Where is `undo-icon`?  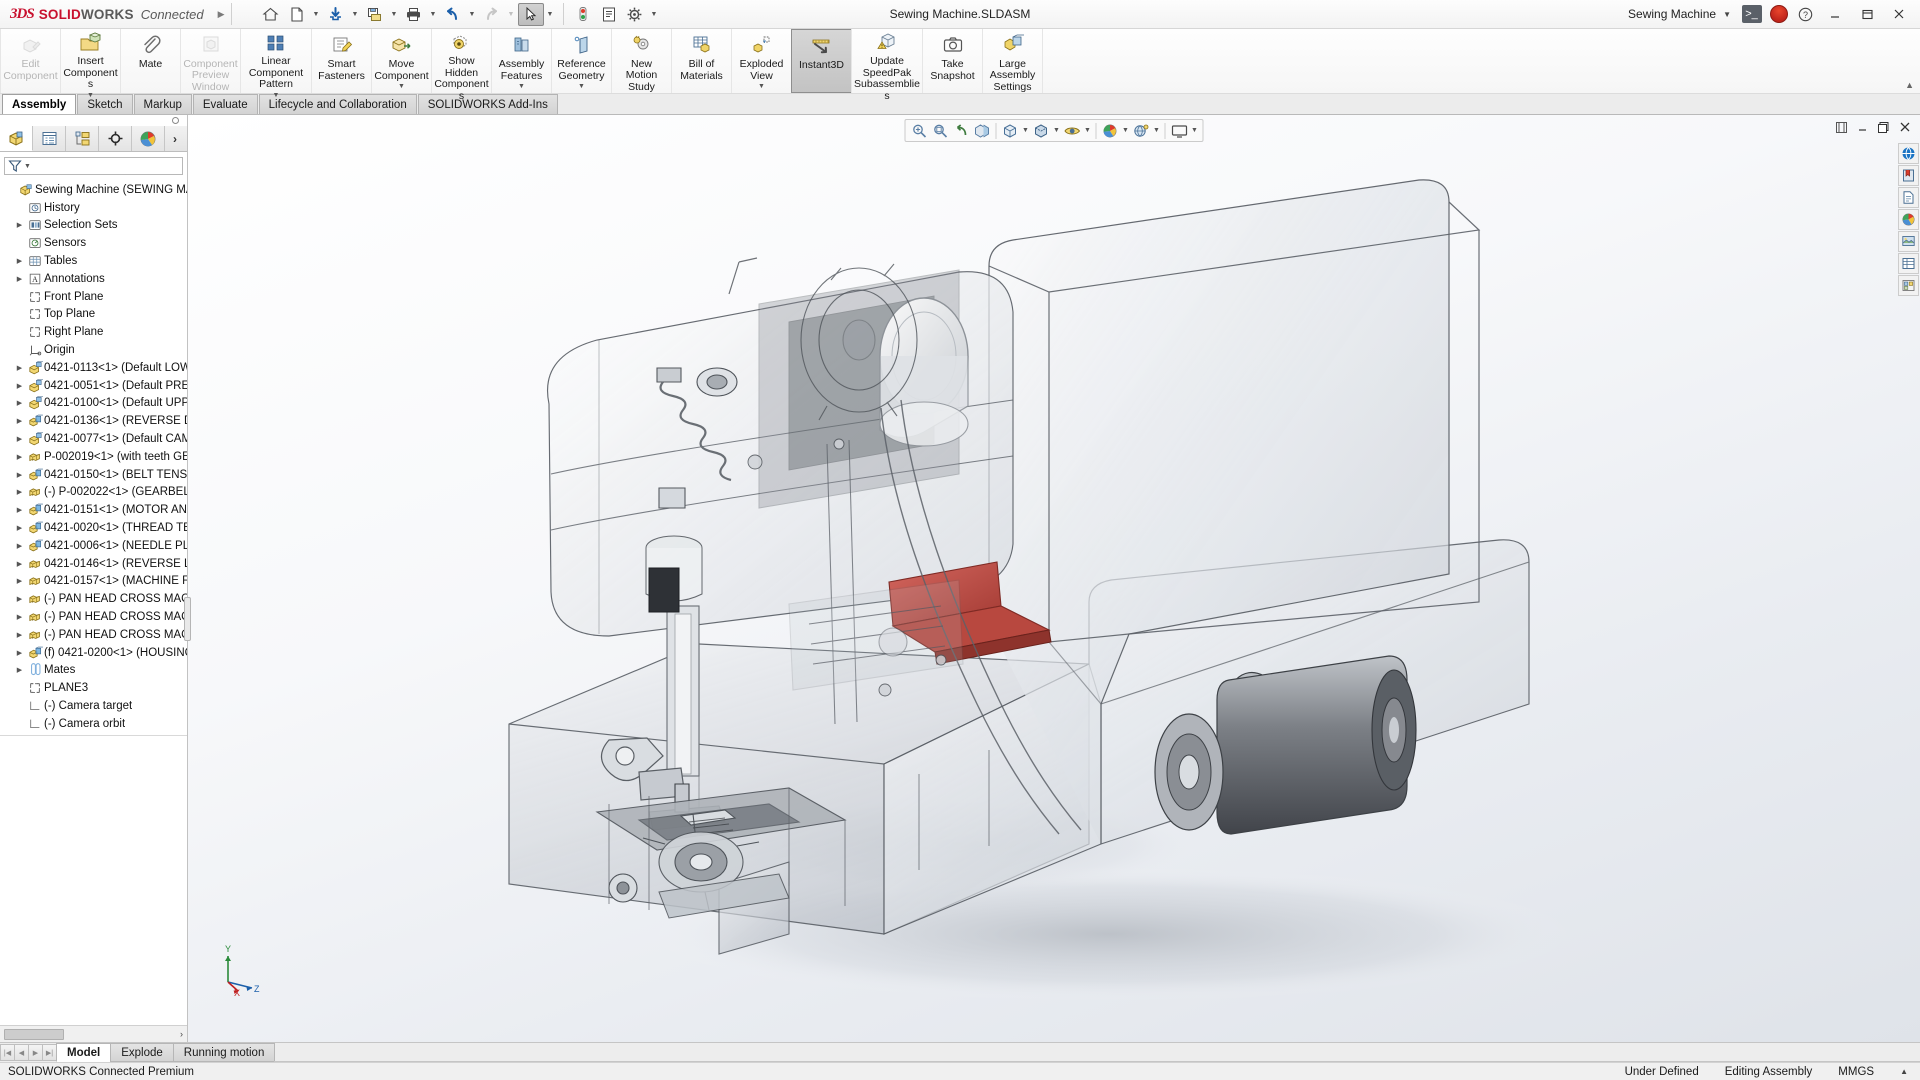 undo-icon is located at coordinates (453, 14).